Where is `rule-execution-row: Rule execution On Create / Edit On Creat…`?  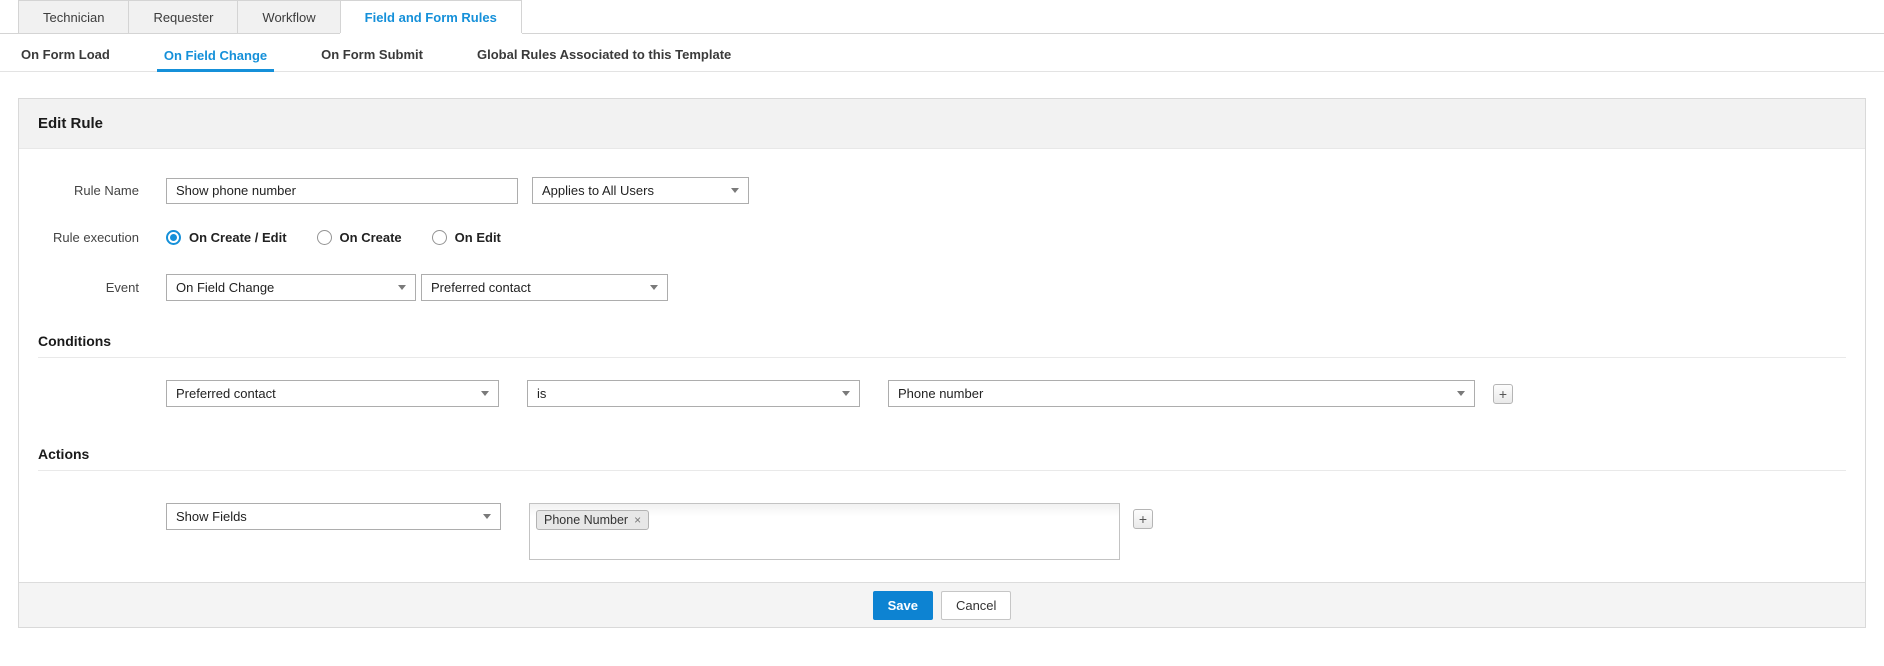
rule-execution-row: Rule execution On Create / Edit On Creat… is located at coordinates (942, 237).